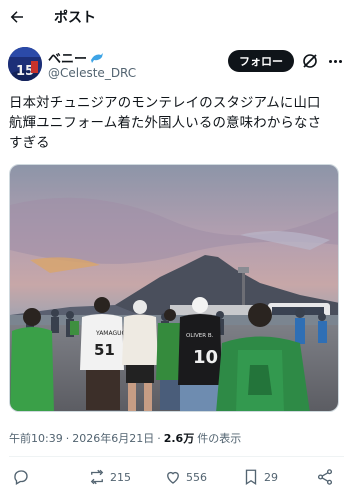  Describe the element at coordinates (165, 103) in the screenshot. I see `tweet-text-line: 日本対チュニジアのモンテレイのスタジアムに山口` at that location.